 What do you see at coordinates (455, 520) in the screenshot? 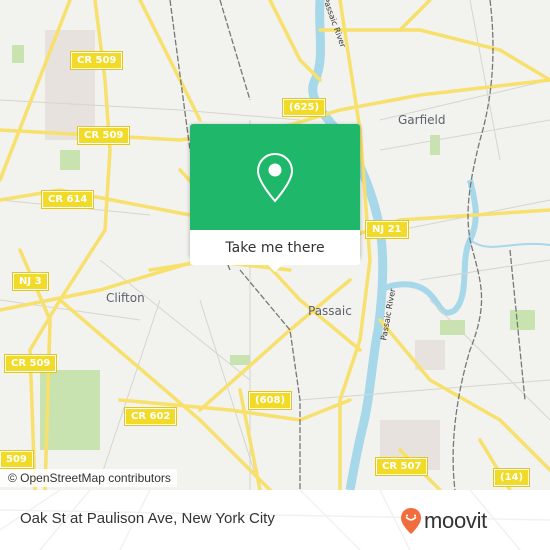
I see `moovit-brand-text: moovit` at bounding box center [455, 520].